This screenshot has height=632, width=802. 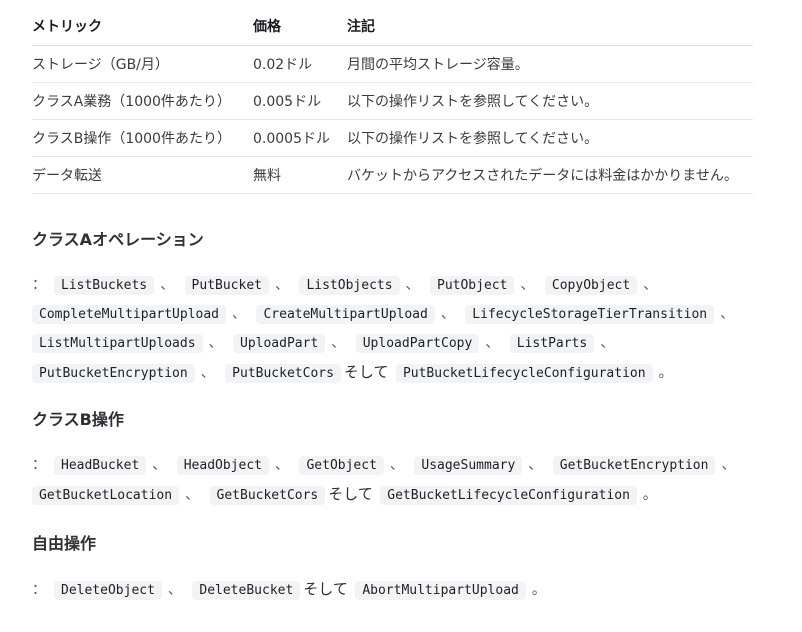 I want to click on operation-code: GetBucketEncryption, so click(x=634, y=465).